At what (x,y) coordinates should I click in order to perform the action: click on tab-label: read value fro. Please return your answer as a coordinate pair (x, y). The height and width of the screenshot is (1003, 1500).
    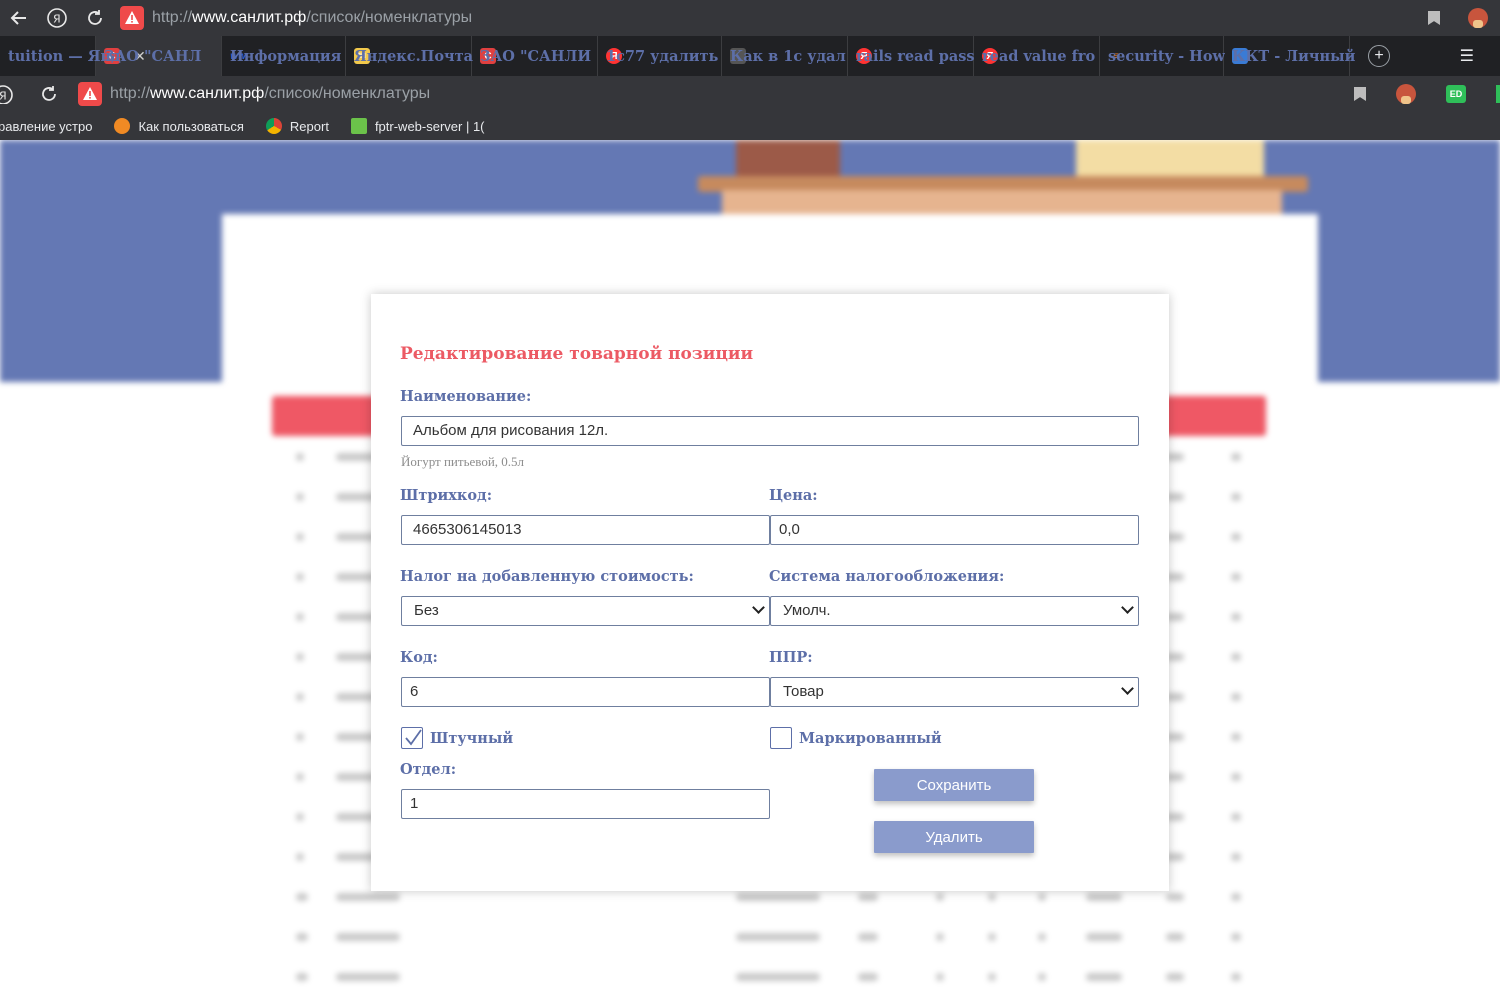
    Looking at the image, I should click on (1039, 56).